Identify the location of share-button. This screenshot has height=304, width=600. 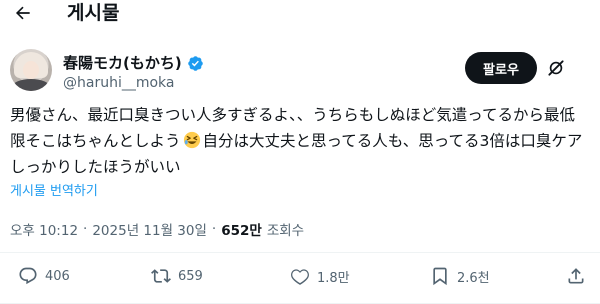
(576, 276).